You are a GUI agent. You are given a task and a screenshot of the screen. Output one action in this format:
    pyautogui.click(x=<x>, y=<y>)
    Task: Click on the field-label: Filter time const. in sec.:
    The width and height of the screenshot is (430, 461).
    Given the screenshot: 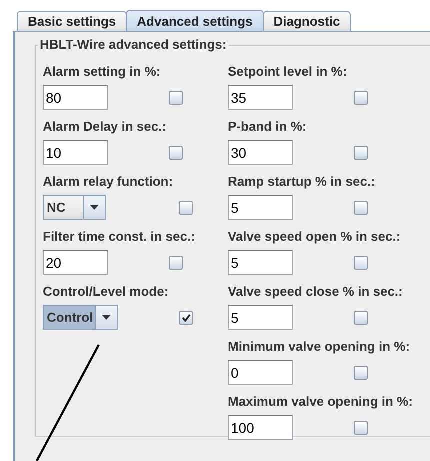 What is the action you would take?
    pyautogui.click(x=119, y=237)
    